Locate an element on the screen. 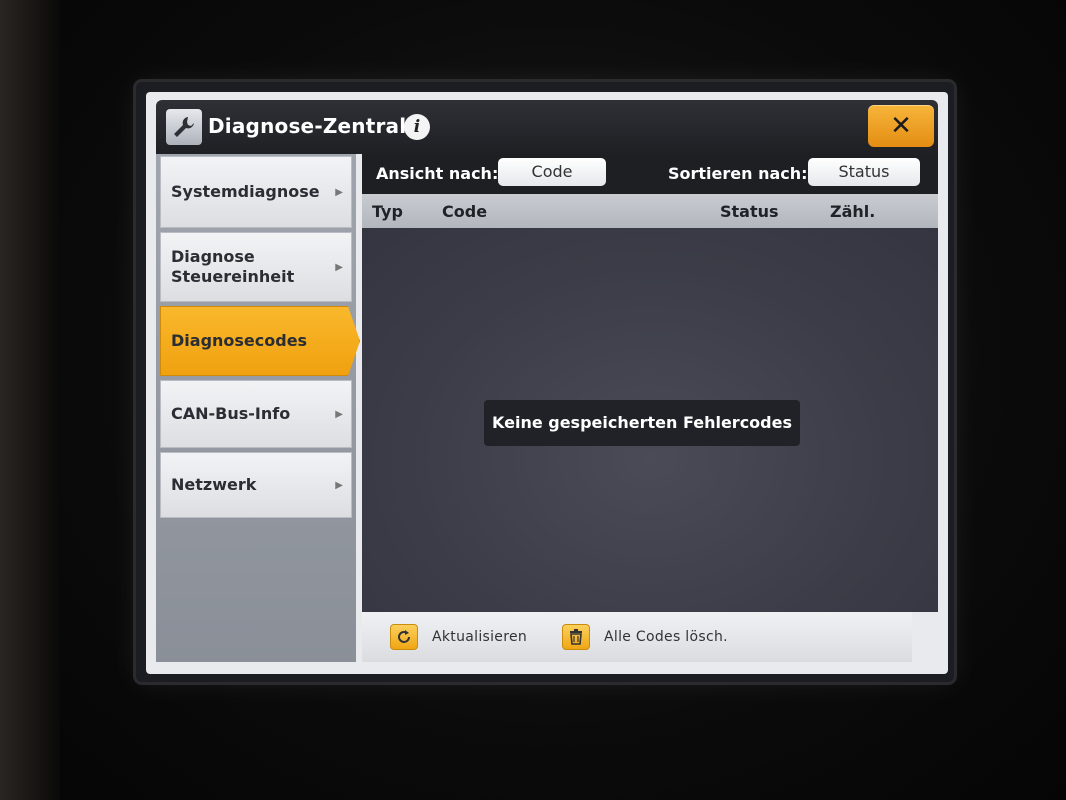 This screenshot has height=800, width=1066. refresh-button: Aktualisieren is located at coordinates (458, 637).